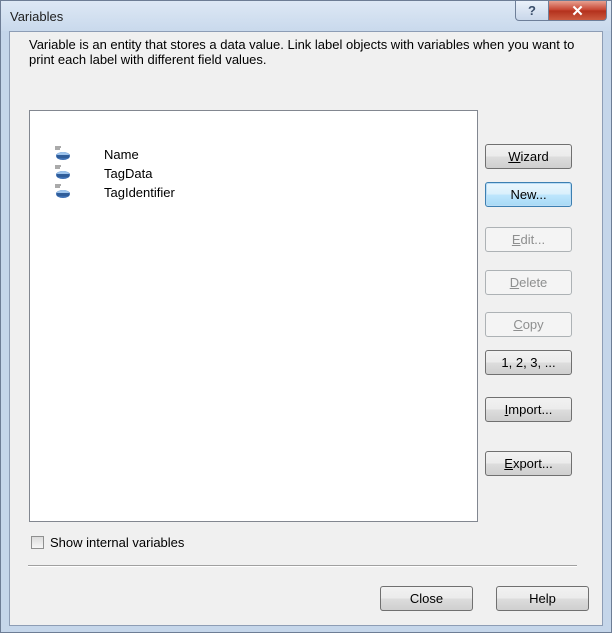 The image size is (614, 635). Describe the element at coordinates (302, 566) in the screenshot. I see `footer-divider` at that location.